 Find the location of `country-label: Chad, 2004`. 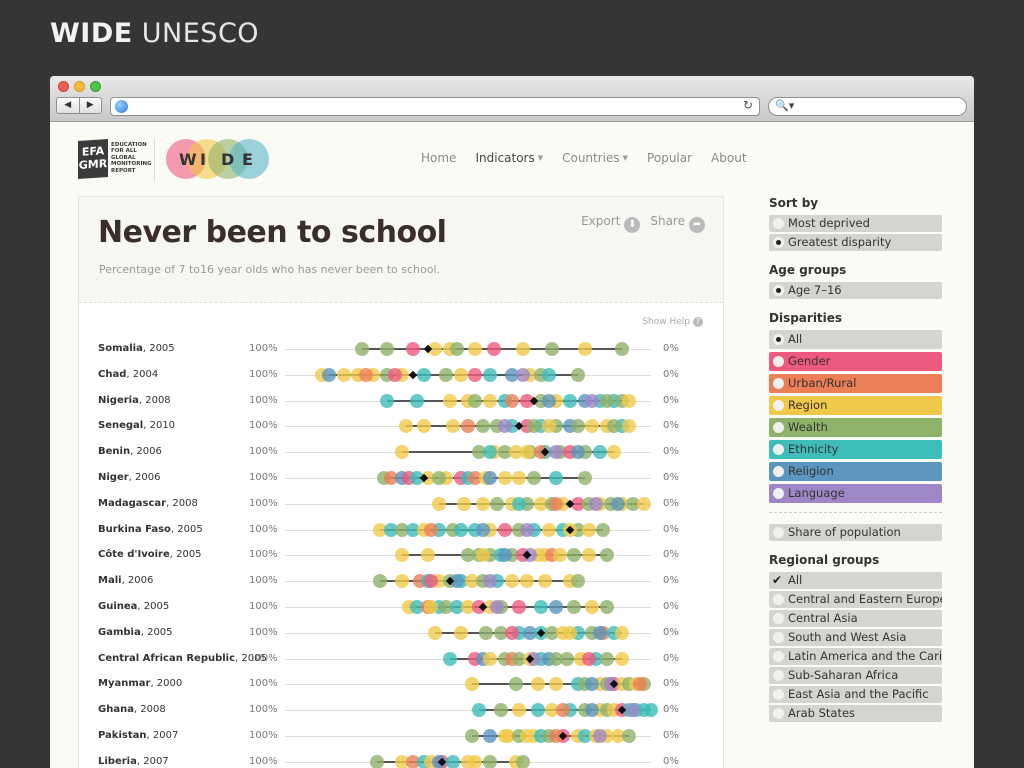

country-label: Chad, 2004 is located at coordinates (128, 374).